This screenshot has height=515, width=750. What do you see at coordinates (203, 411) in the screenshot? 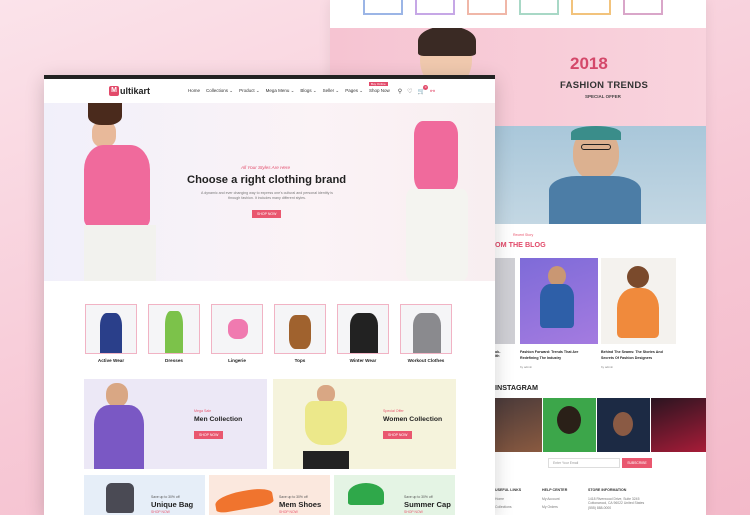
I see `banner-kicker: Mega Sale` at bounding box center [203, 411].